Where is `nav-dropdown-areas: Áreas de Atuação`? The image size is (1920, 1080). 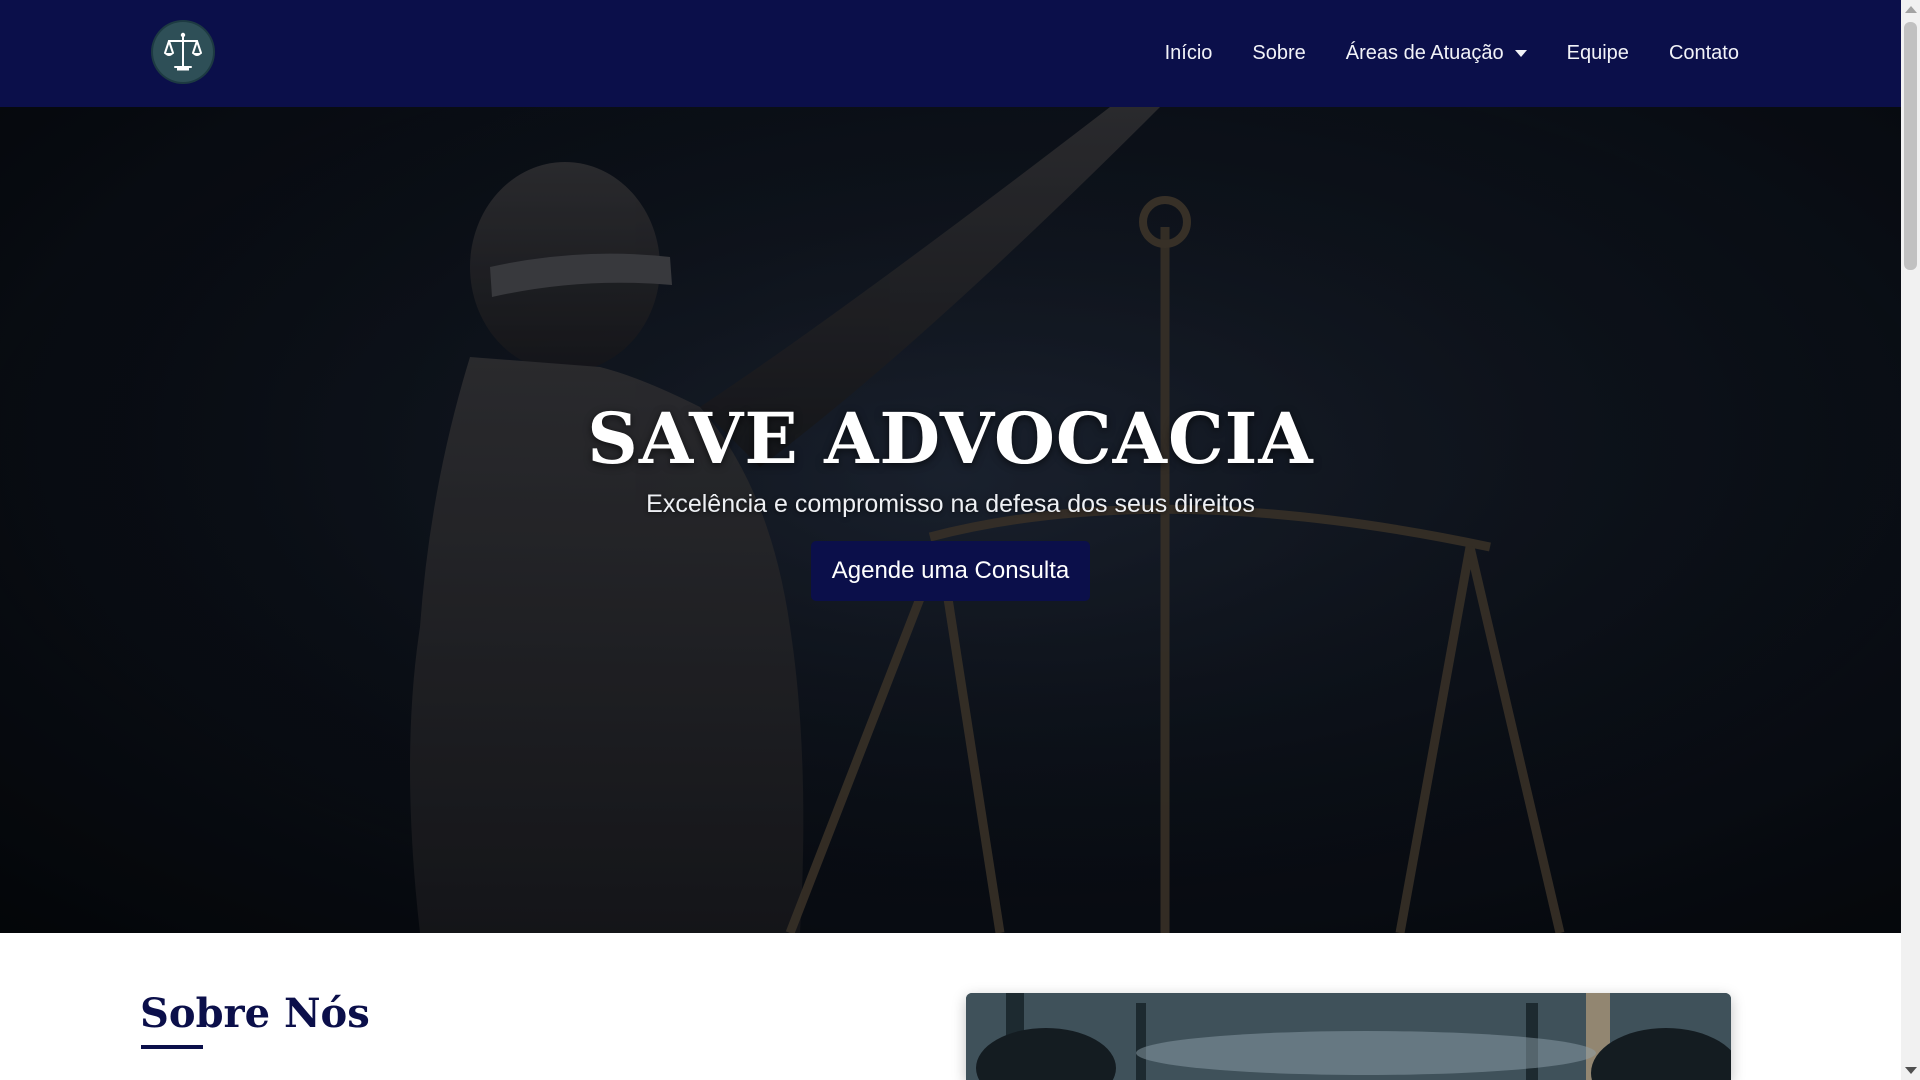
nav-dropdown-areas: Áreas de Atuação is located at coordinates (1436, 53).